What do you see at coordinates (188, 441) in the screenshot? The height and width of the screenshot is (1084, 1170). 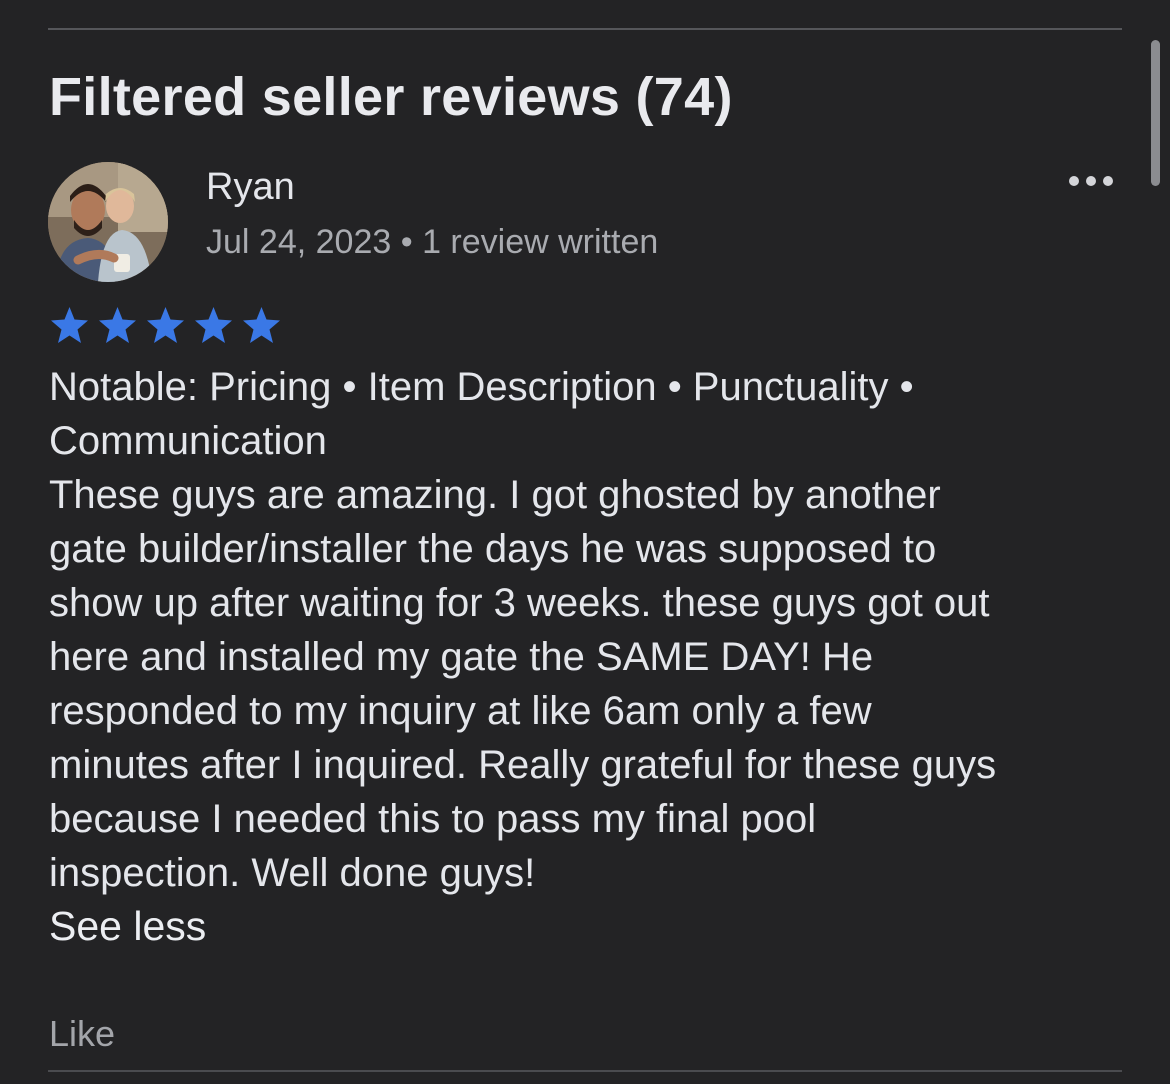 I see `notable-tags-line-2: Communication` at bounding box center [188, 441].